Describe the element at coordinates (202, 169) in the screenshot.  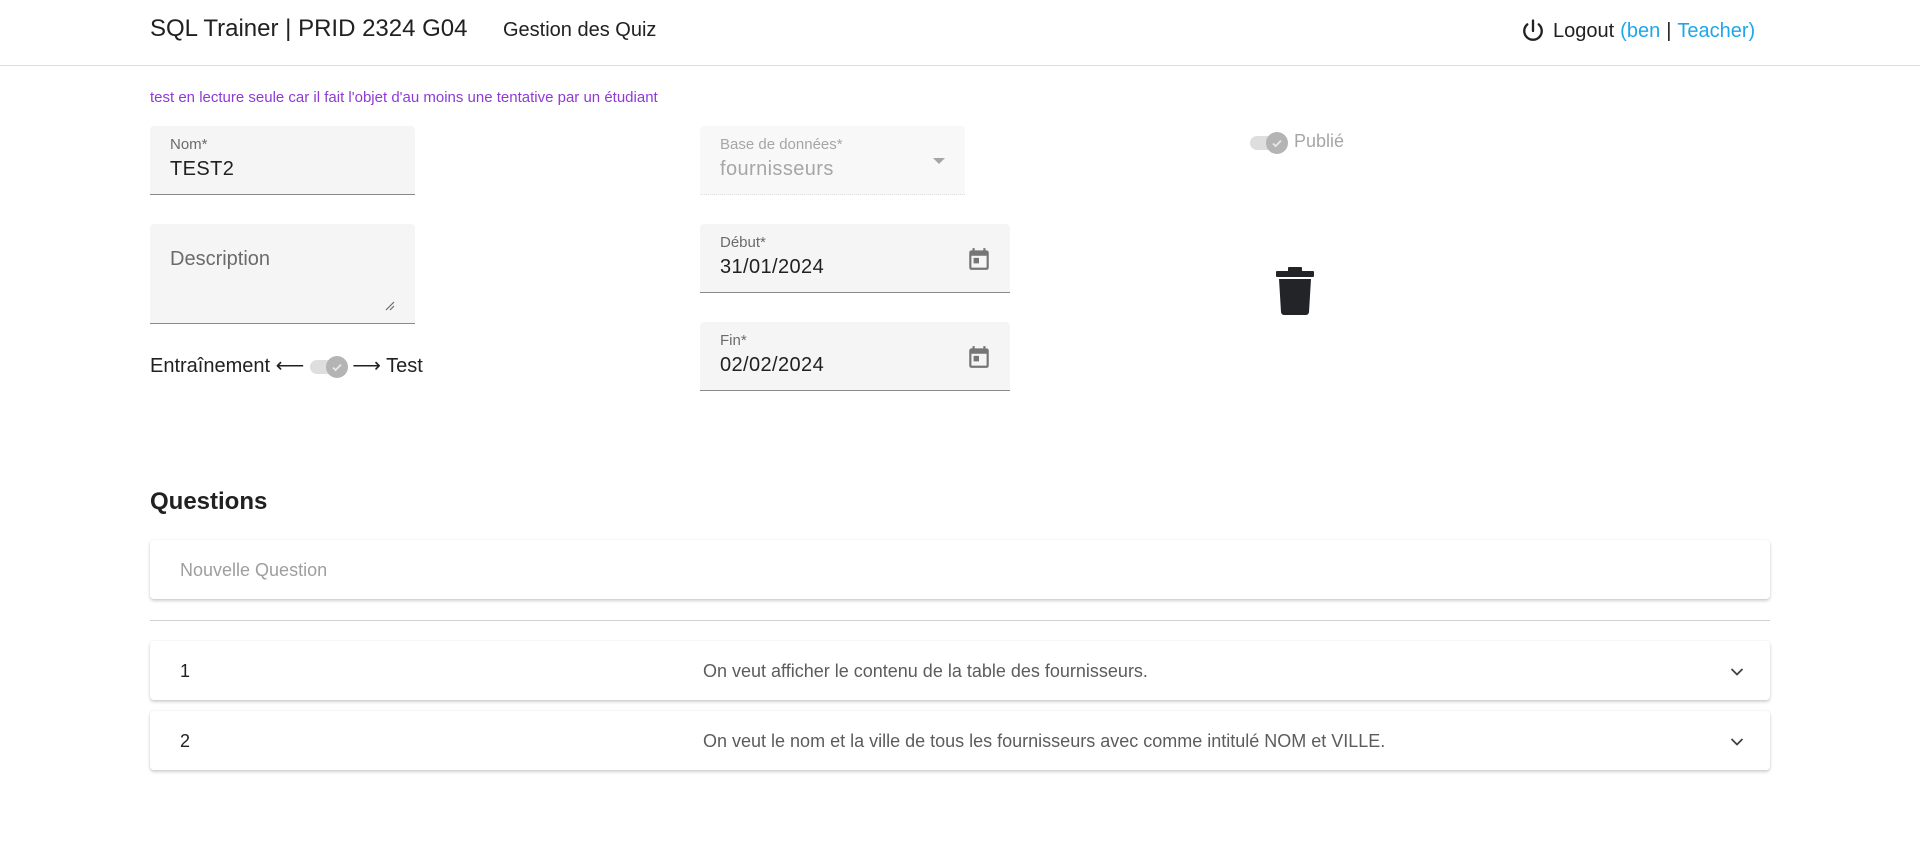
I see `name-value: TEST2` at that location.